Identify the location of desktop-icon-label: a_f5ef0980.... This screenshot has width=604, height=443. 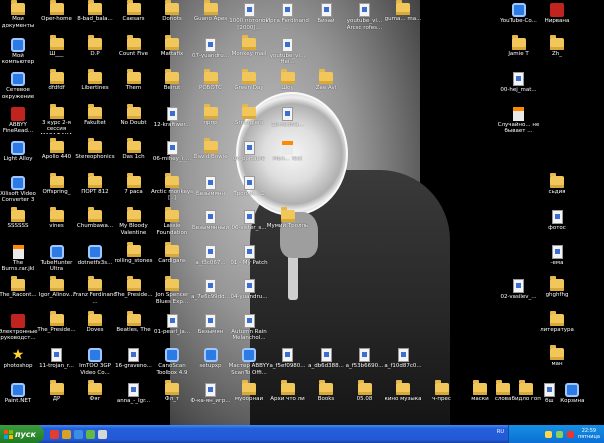
(287, 366).